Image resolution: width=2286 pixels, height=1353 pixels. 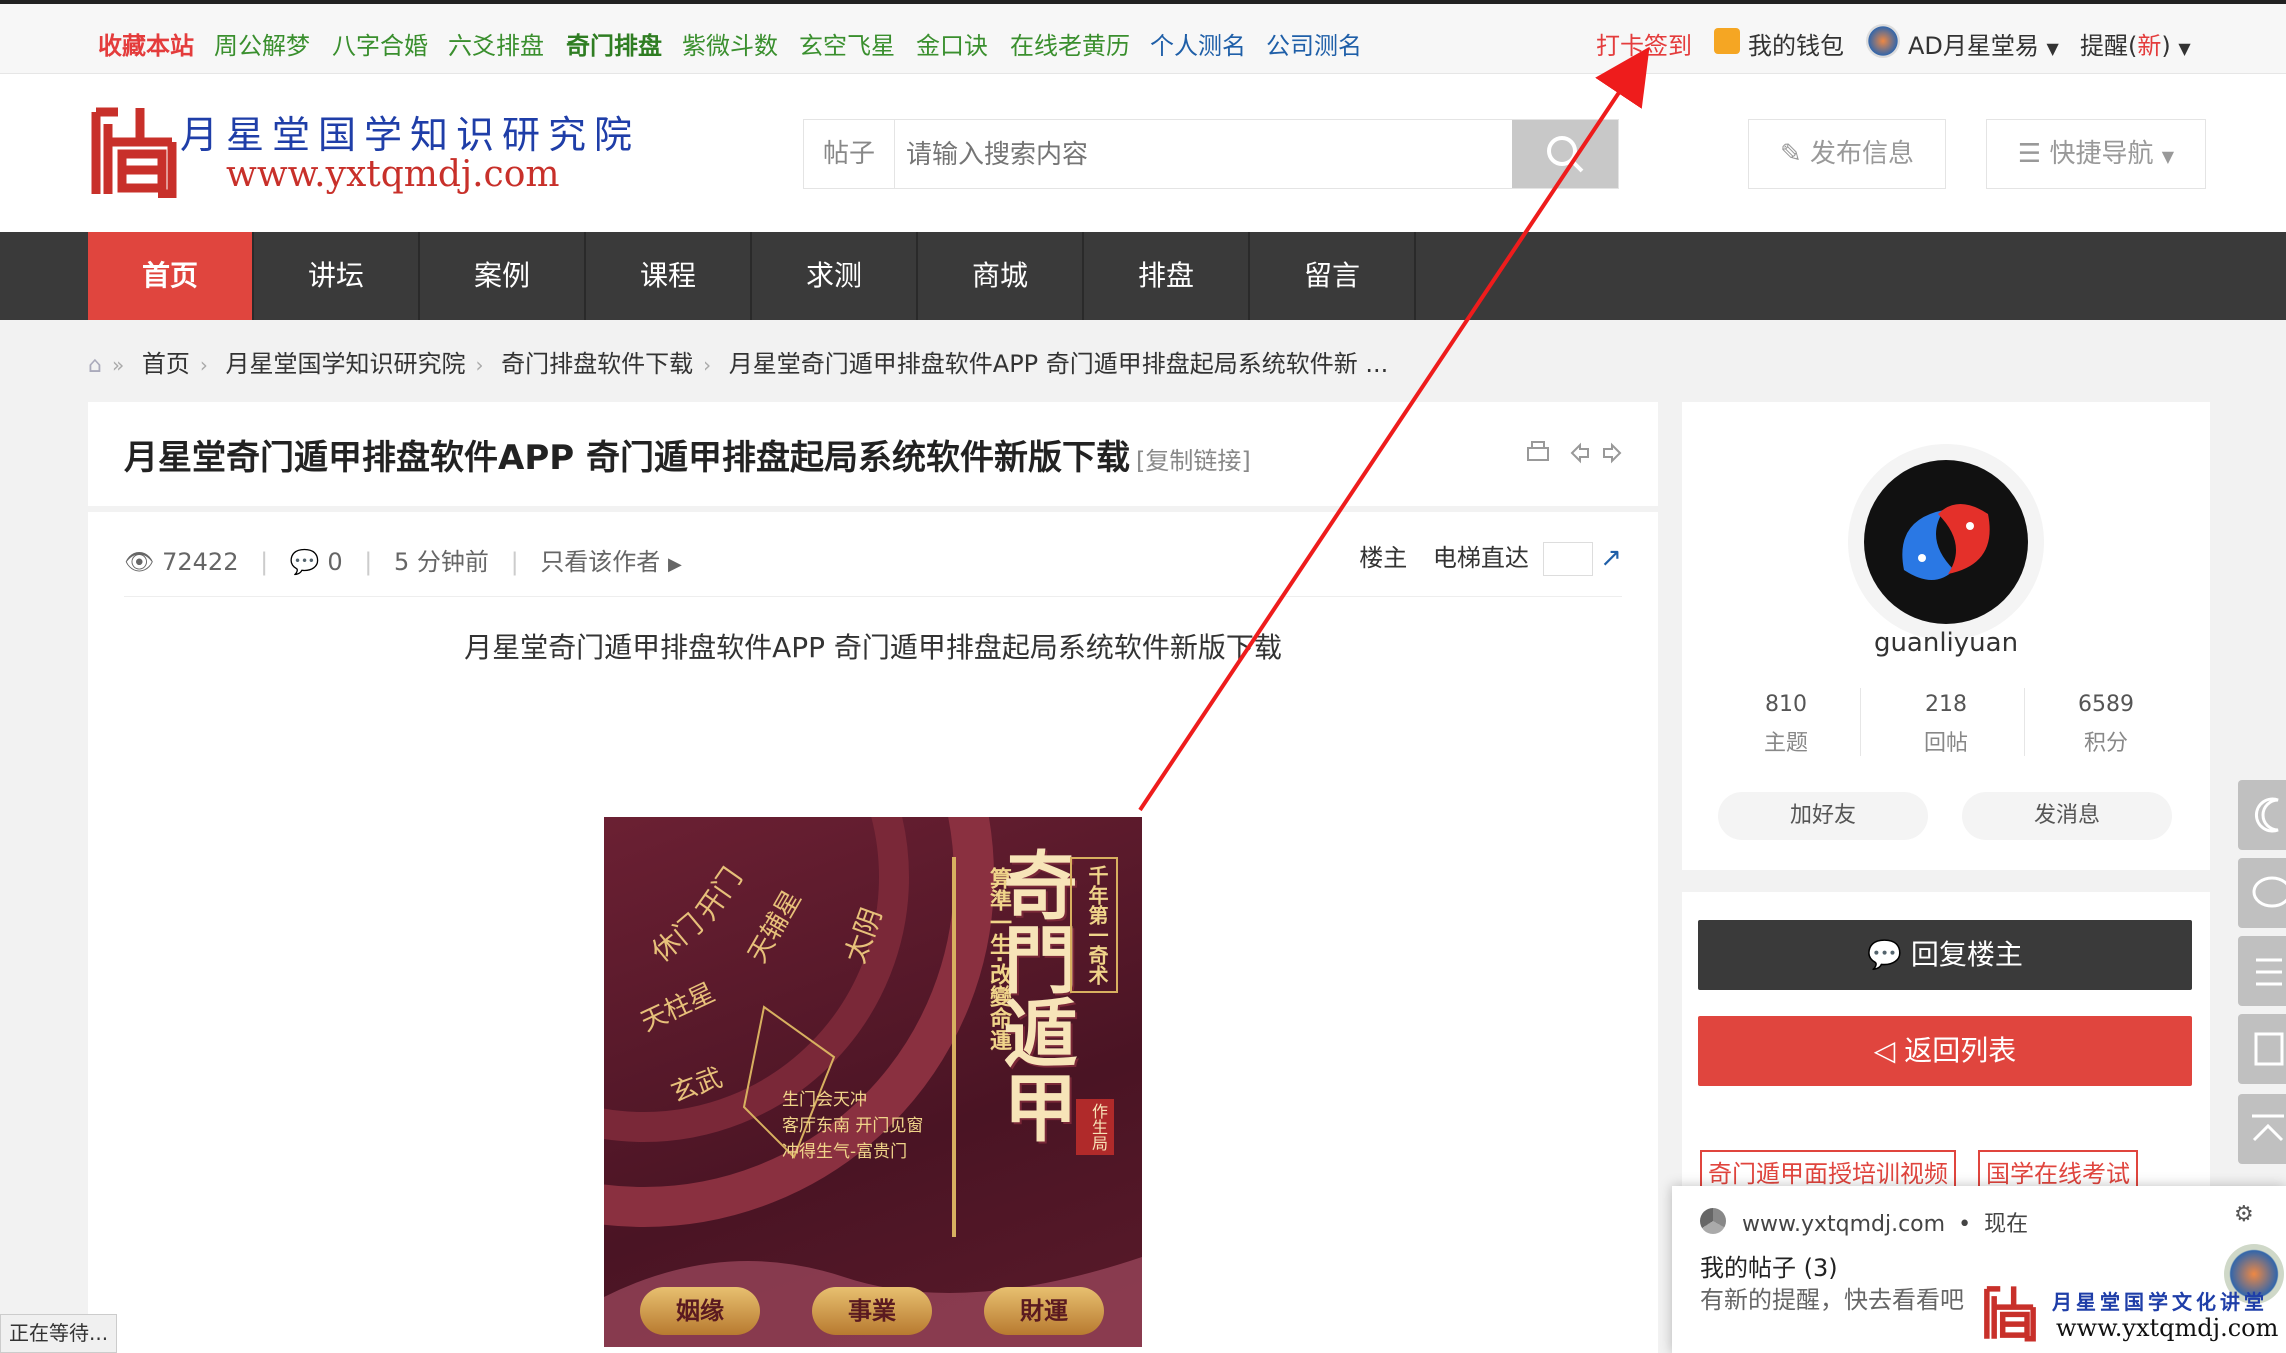 What do you see at coordinates (1946, 724) in the screenshot?
I see `stat-replies: 218 回帖` at bounding box center [1946, 724].